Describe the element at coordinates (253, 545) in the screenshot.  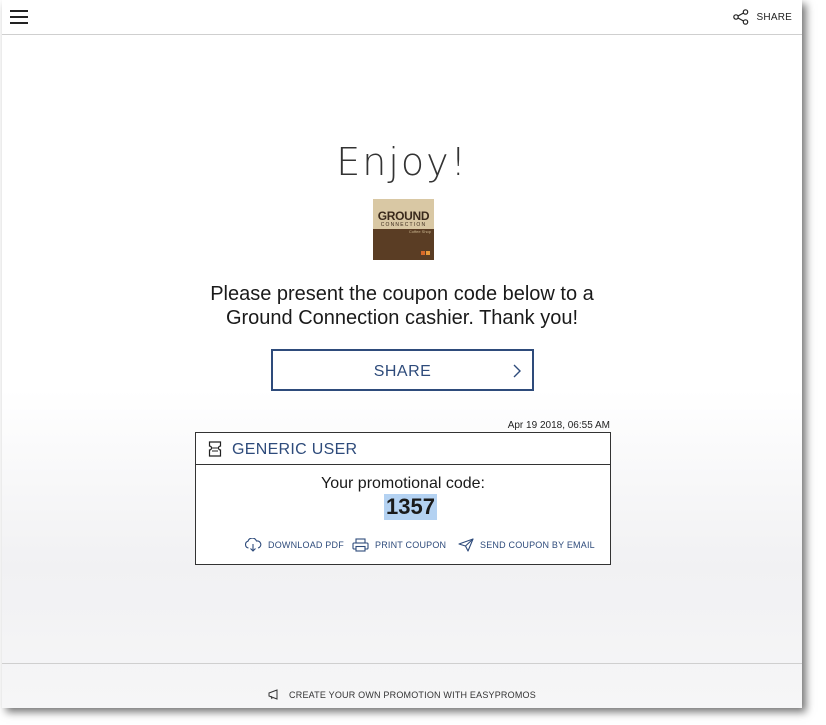
I see `cloud-download-icon` at that location.